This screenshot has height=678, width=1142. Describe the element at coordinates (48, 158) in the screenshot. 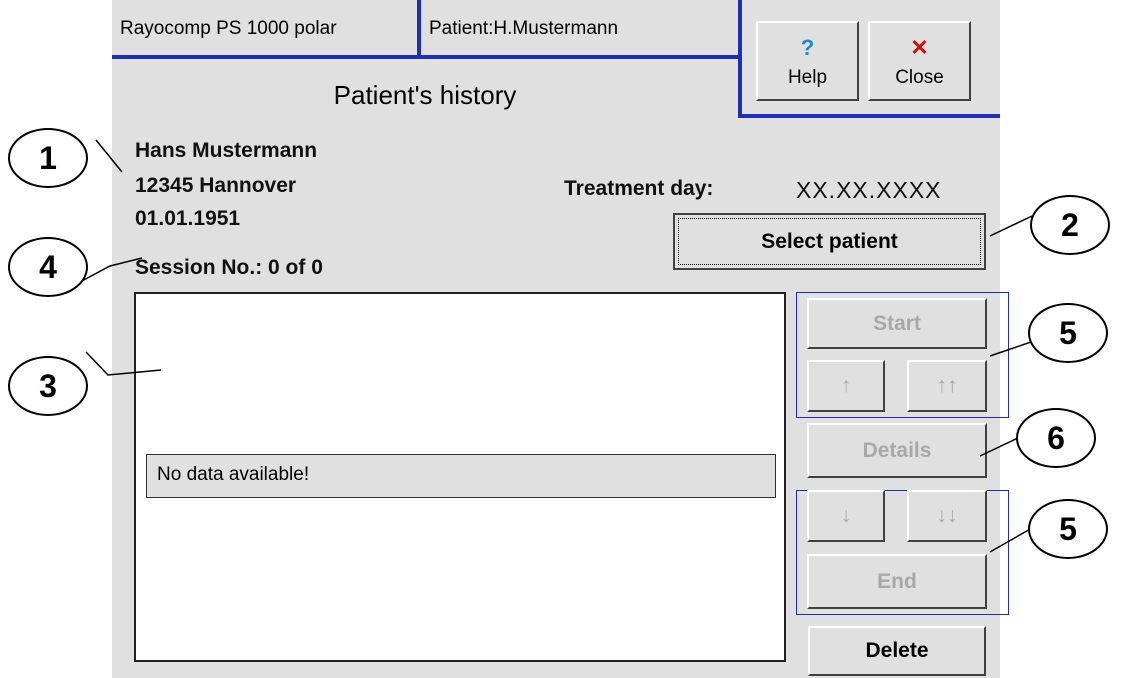

I see `callout-1: 1` at that location.